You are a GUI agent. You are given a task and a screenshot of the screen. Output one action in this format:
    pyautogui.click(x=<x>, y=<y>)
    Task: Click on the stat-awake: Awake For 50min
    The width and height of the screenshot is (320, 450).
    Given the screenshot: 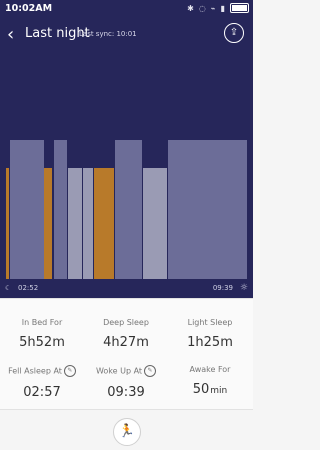 What is the action you would take?
    pyautogui.click(x=210, y=381)
    